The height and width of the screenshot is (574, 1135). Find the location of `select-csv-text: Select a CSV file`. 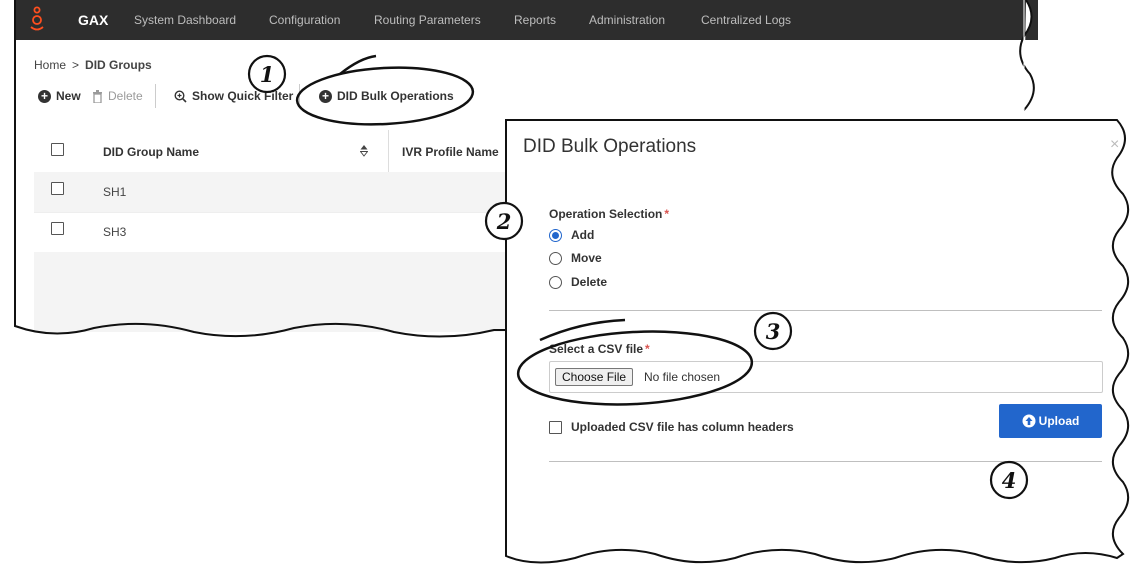

select-csv-text: Select a CSV file is located at coordinates (596, 349).